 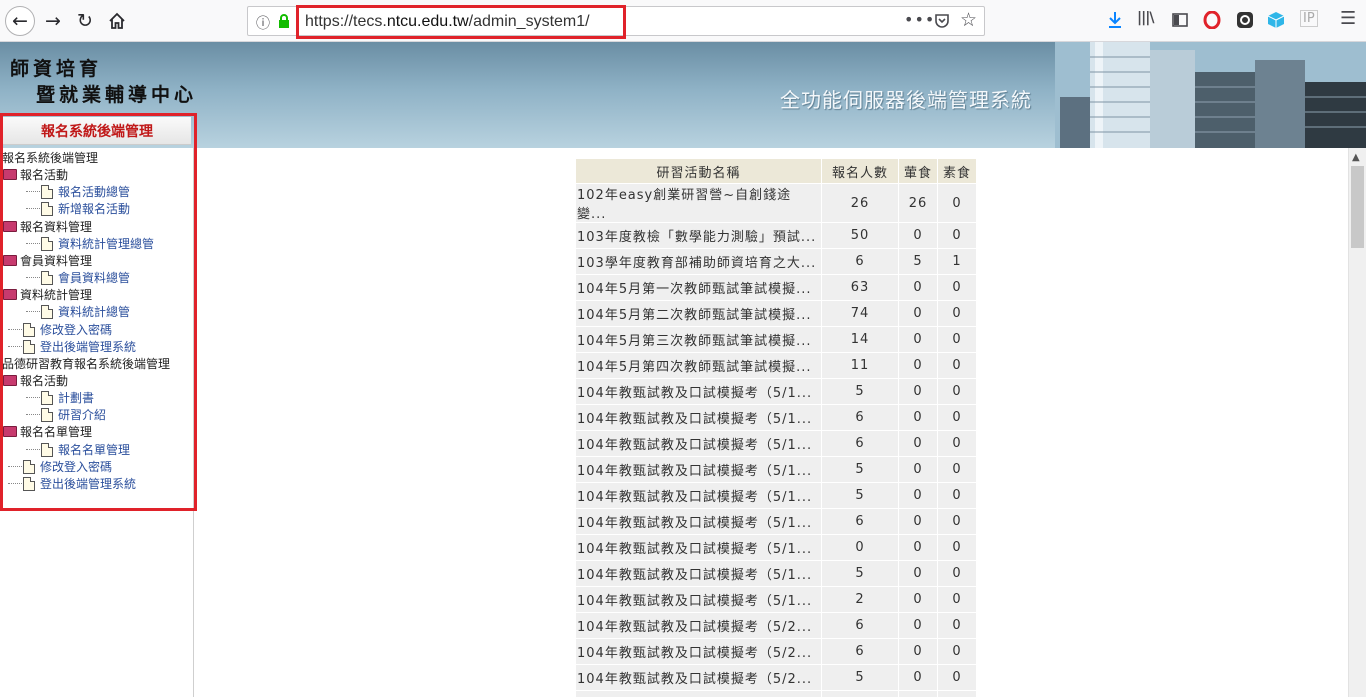 I want to click on library-icon: |||\, so click(x=1145, y=18).